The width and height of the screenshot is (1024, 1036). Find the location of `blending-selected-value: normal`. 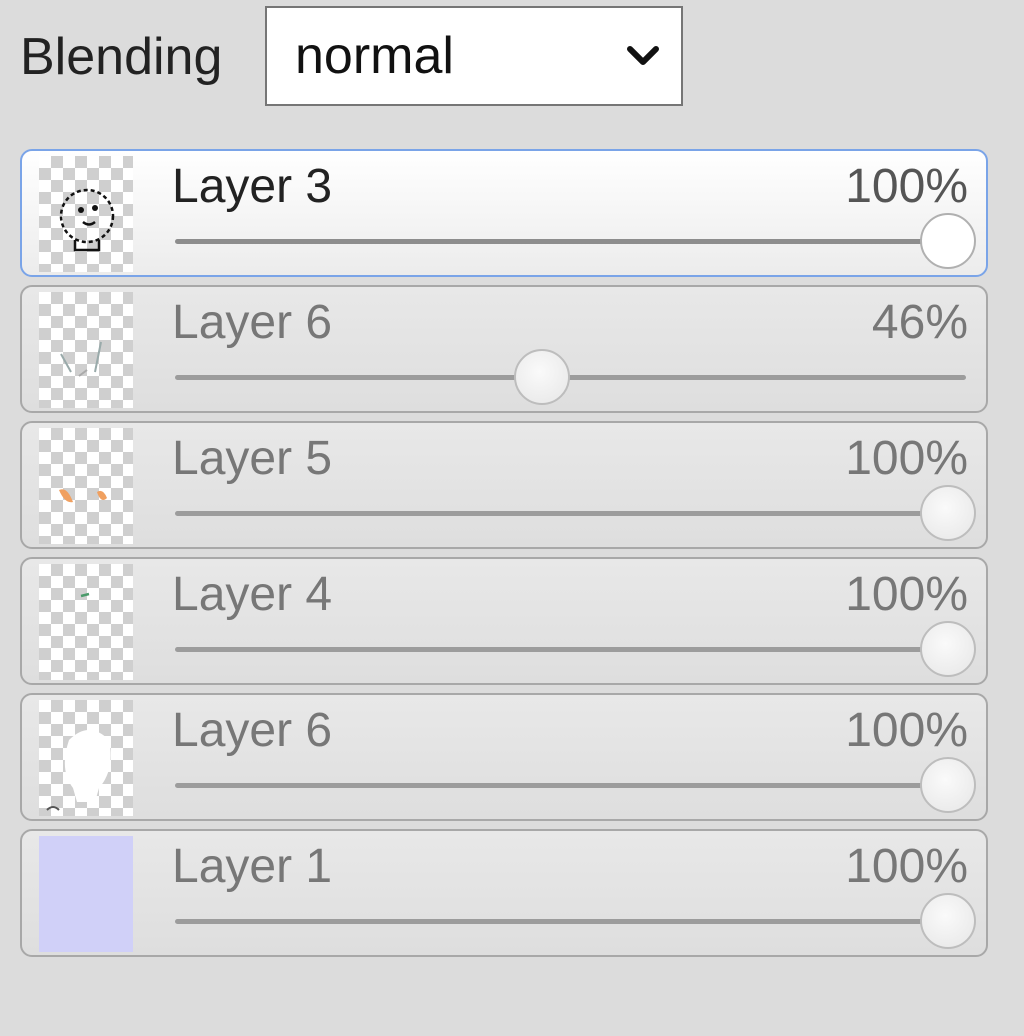

blending-selected-value: normal is located at coordinates (374, 56).